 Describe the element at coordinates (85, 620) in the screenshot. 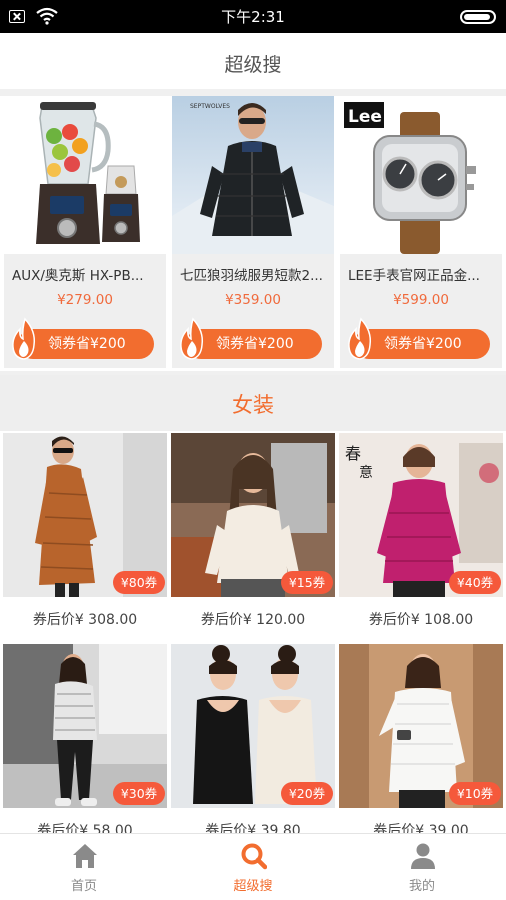

I see `price-after-coupon: 券后价¥ 308.00` at that location.